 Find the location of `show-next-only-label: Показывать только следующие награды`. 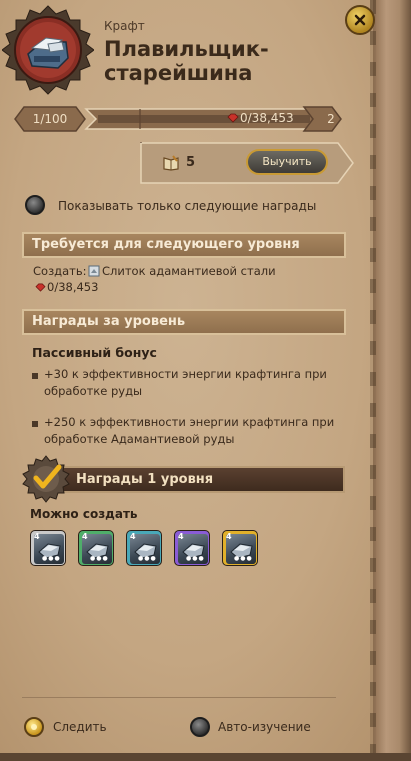

show-next-only-label: Показывать только следующие награды is located at coordinates (187, 206).